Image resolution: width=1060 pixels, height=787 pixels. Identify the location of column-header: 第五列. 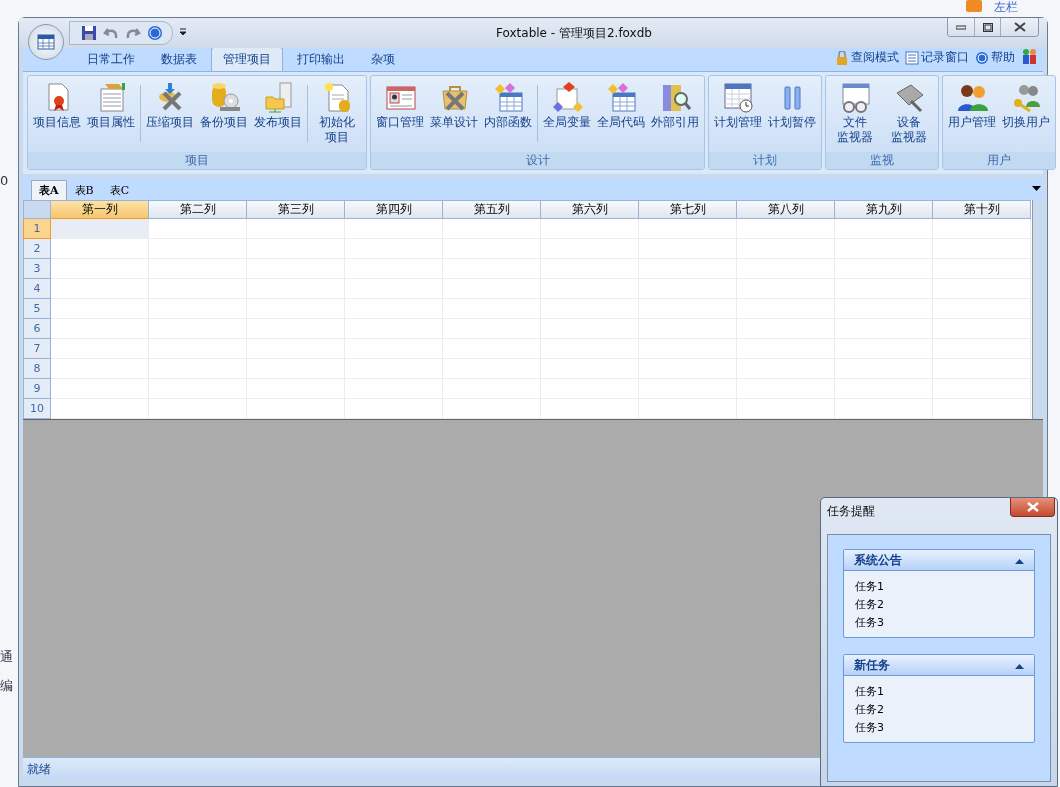
(492, 209).